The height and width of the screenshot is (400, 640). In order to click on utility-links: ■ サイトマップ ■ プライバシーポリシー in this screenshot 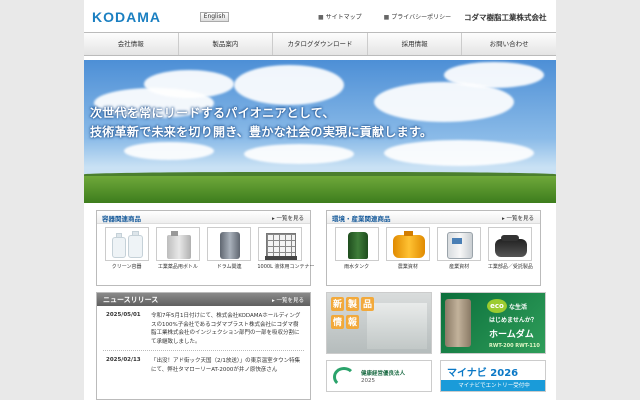, I will do `click(394, 16)`.